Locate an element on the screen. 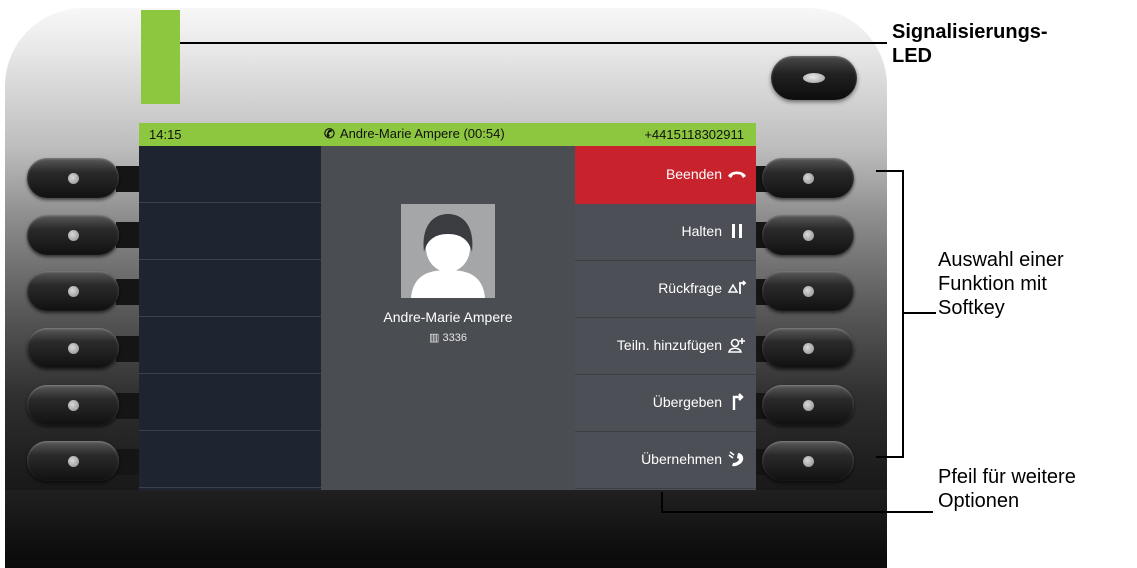 This screenshot has height=568, width=1137. softkey-consult: Rückfrage is located at coordinates (665, 289).